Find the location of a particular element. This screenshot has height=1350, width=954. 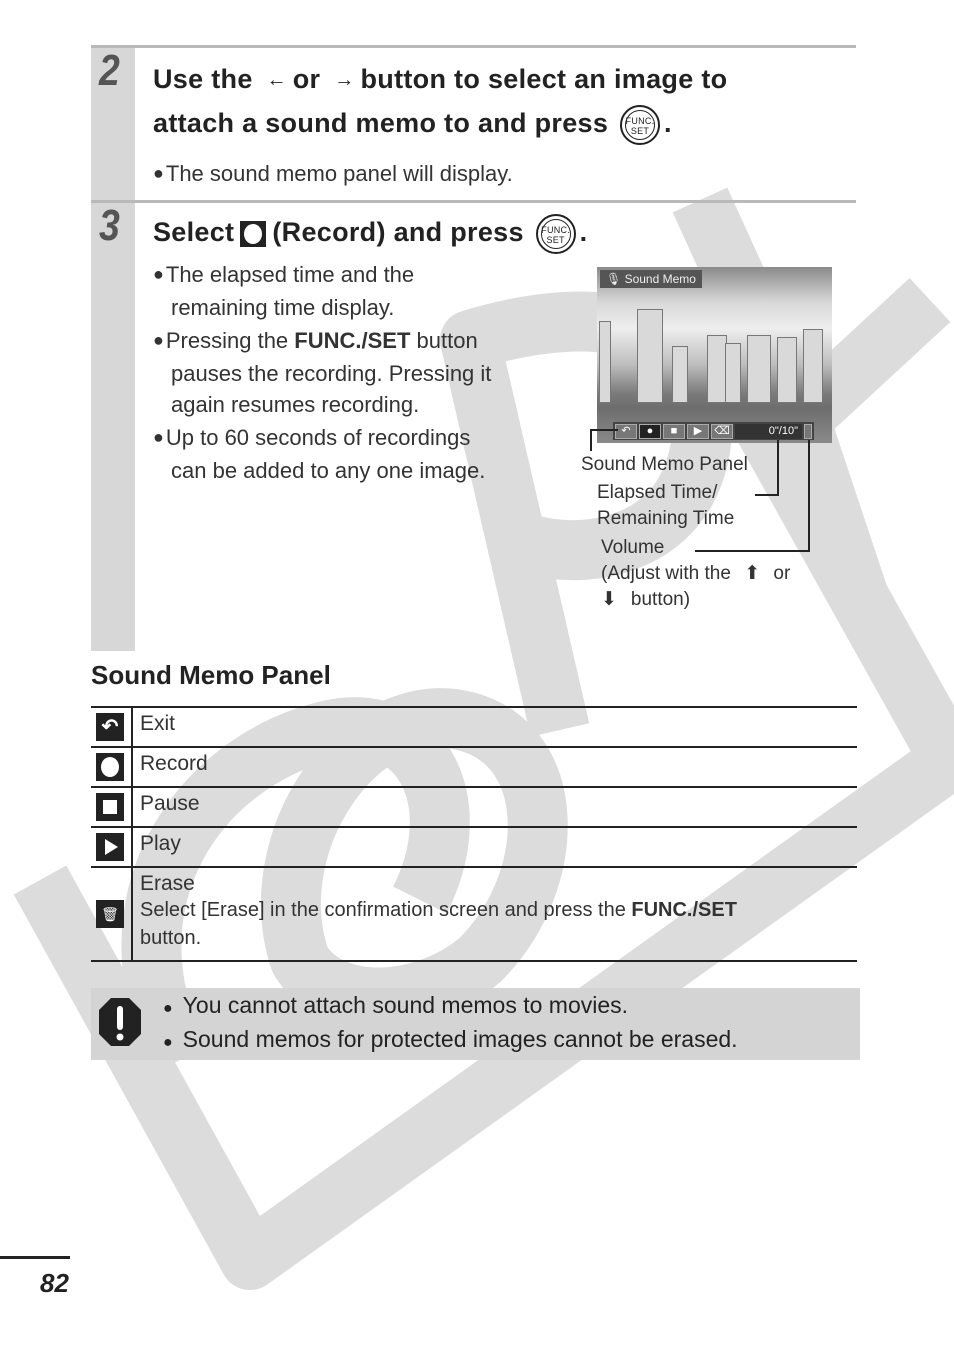

row-label: Pause is located at coordinates (494, 807).